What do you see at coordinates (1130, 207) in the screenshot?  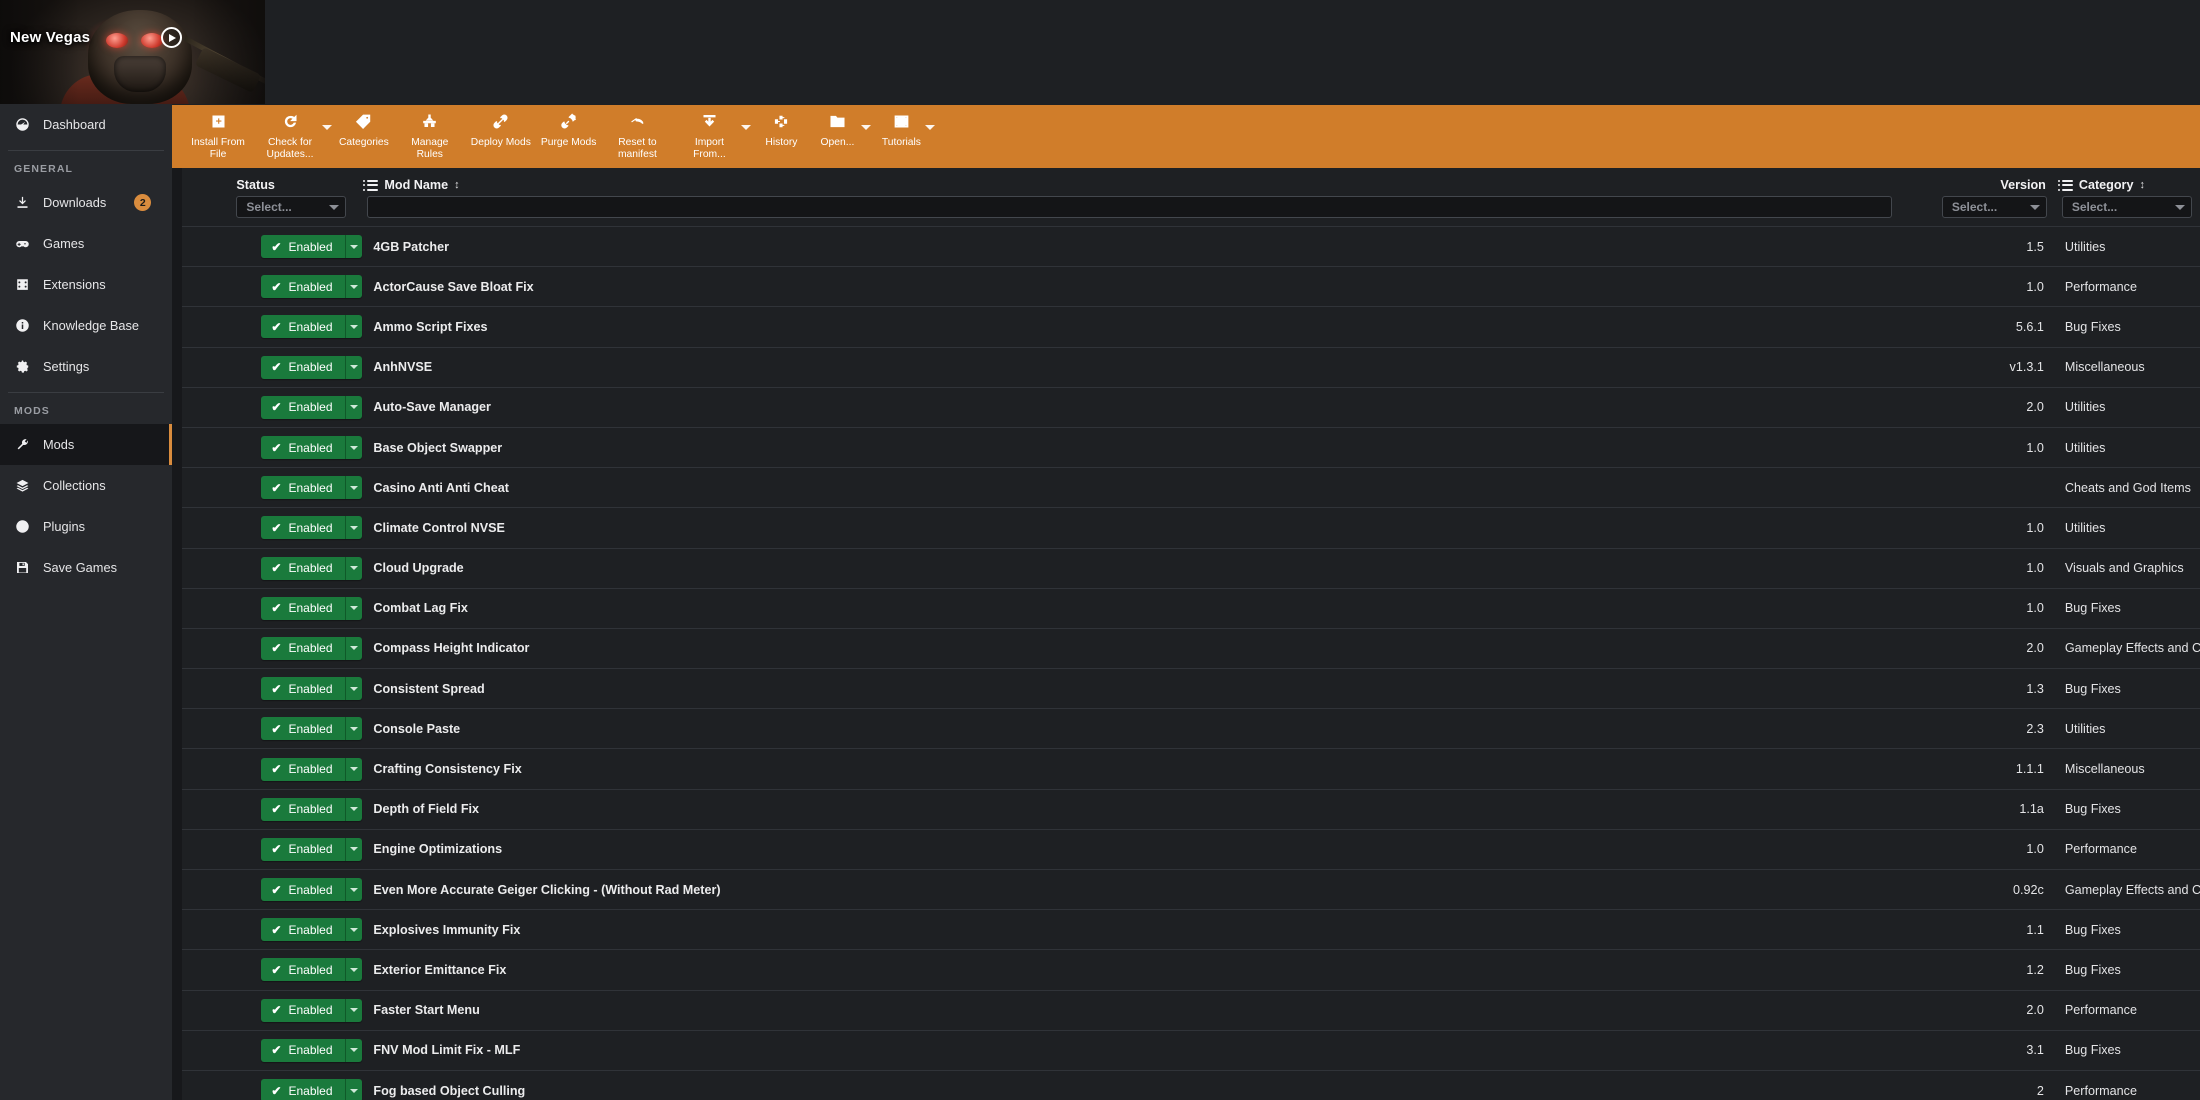 I see `mod-name-search-input` at bounding box center [1130, 207].